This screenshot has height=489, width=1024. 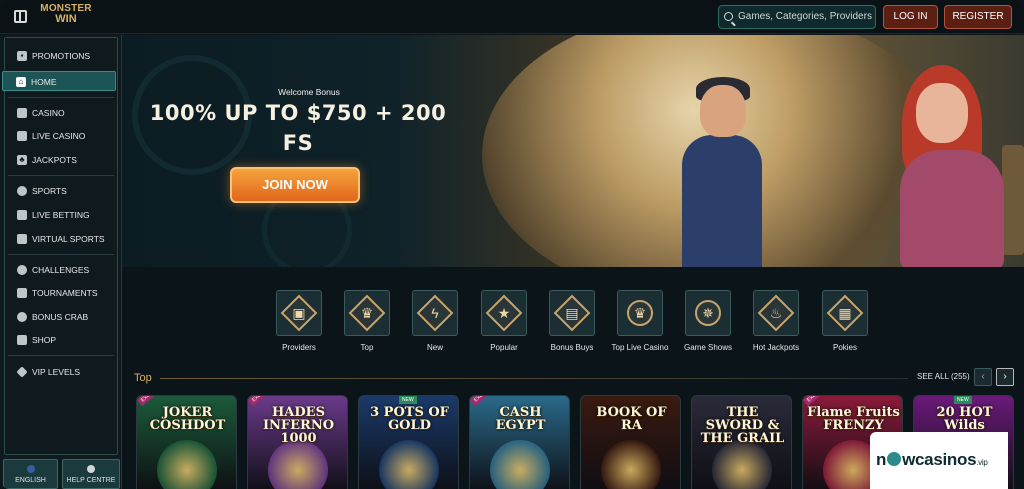 I want to click on category-top: ♛ Top, so click(x=367, y=330).